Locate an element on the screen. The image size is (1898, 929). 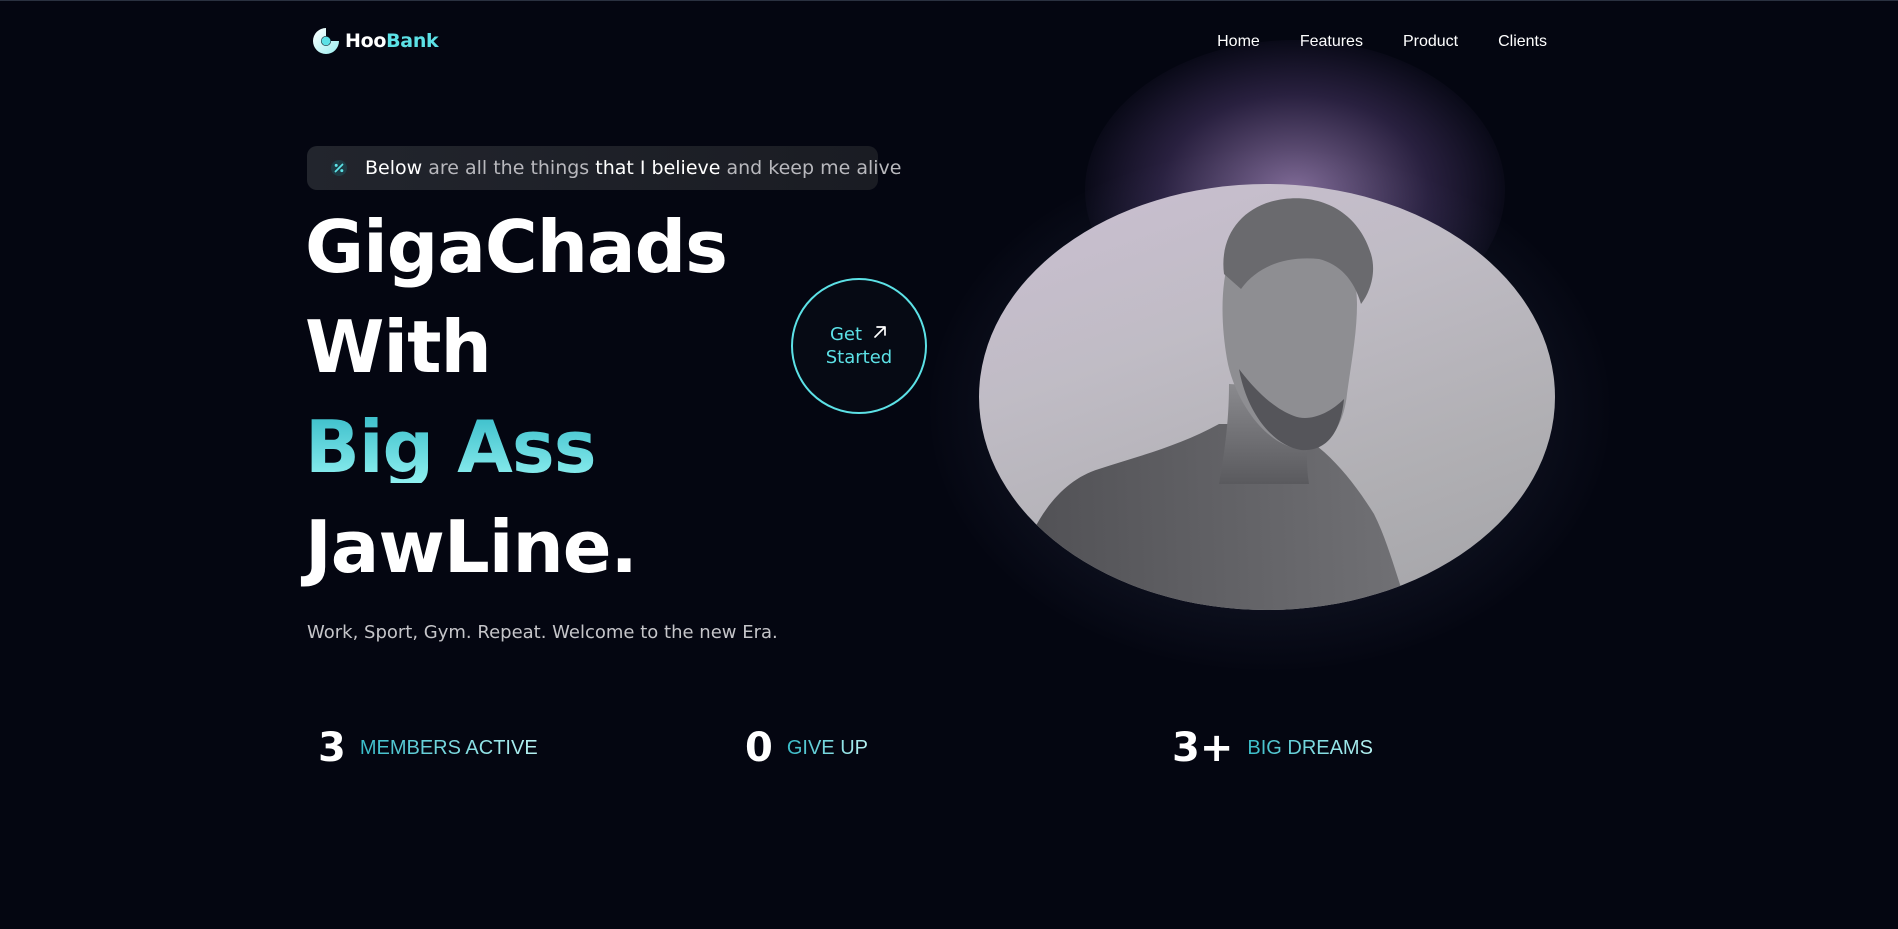
stat-big-dreams: 3+ BIG DREAMS is located at coordinates (1272, 748).